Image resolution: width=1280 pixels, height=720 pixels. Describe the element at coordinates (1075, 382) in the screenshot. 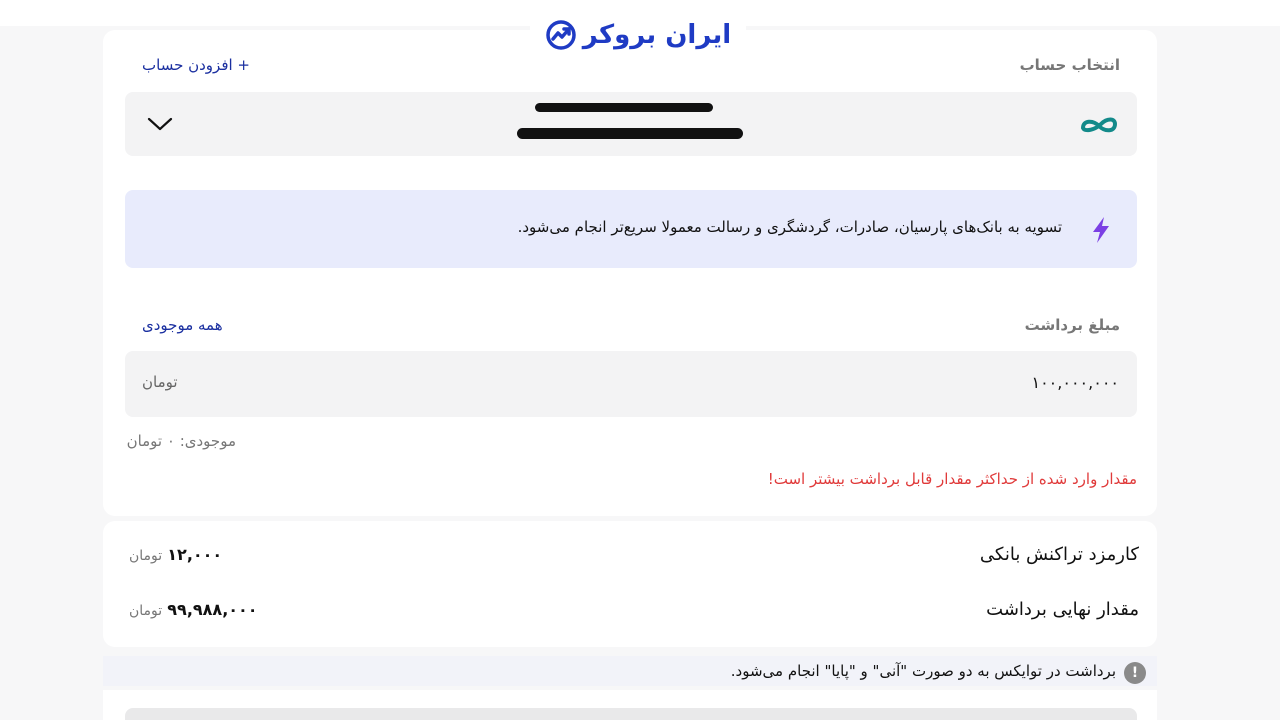

I see `amount-value: ۱۰۰,۰۰۰,۰۰۰` at that location.